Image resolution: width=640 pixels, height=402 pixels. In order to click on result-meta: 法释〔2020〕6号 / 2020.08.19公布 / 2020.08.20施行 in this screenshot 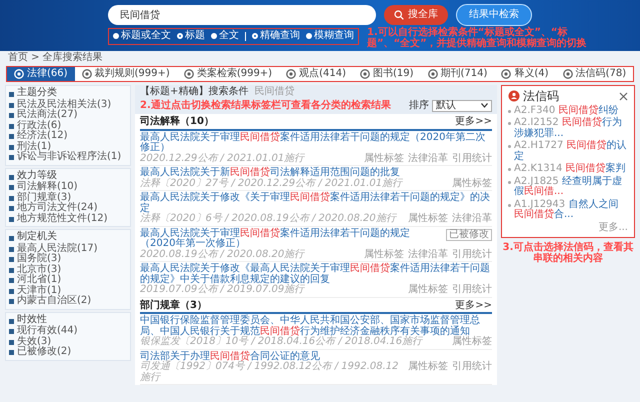, I will do `click(268, 219)`.